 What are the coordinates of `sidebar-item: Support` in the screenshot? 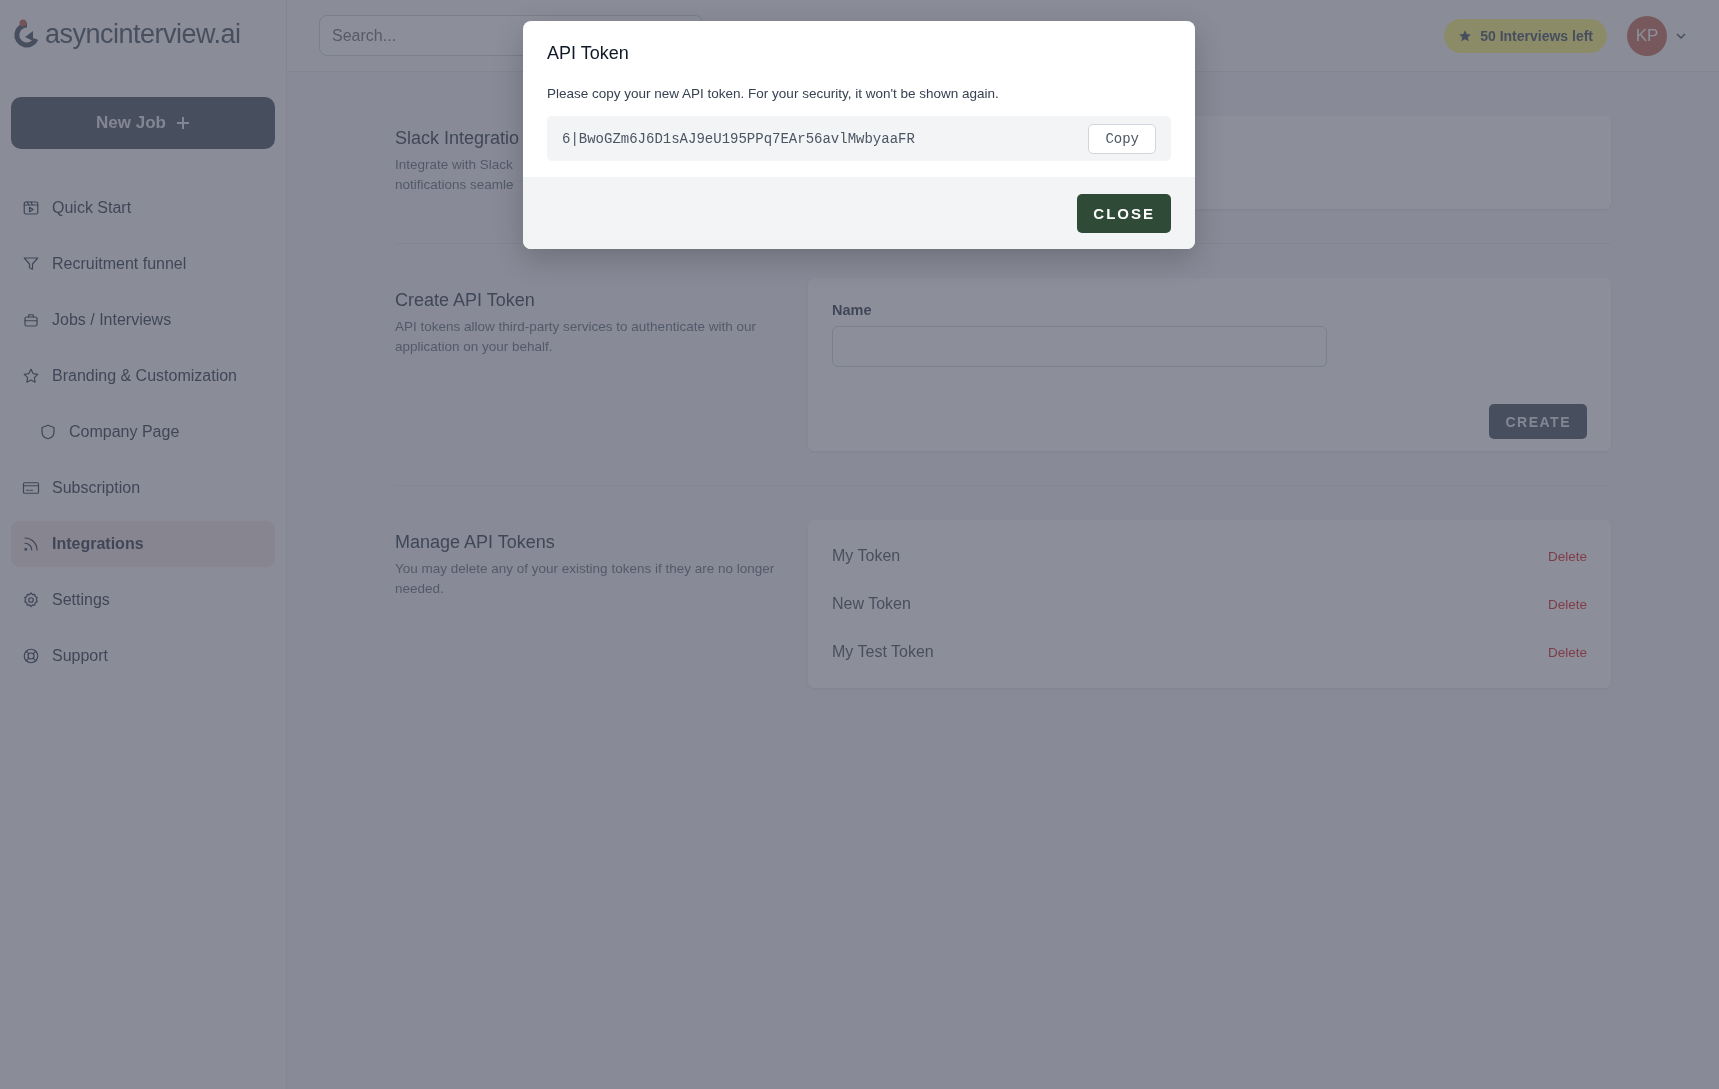 It's located at (143, 656).